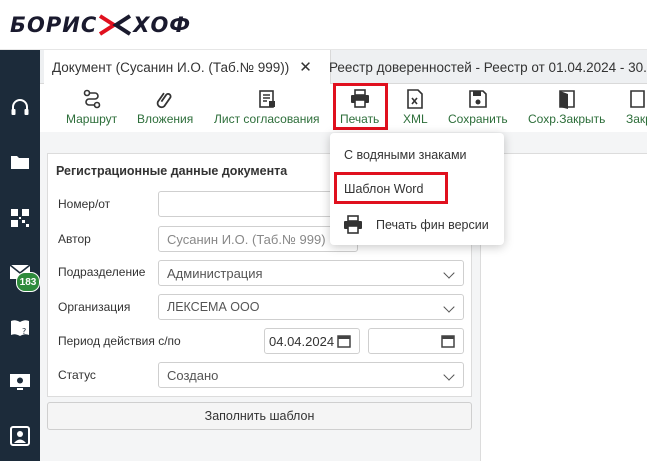 The height and width of the screenshot is (461, 647). What do you see at coordinates (20, 218) in the screenshot?
I see `qr-code-icon` at bounding box center [20, 218].